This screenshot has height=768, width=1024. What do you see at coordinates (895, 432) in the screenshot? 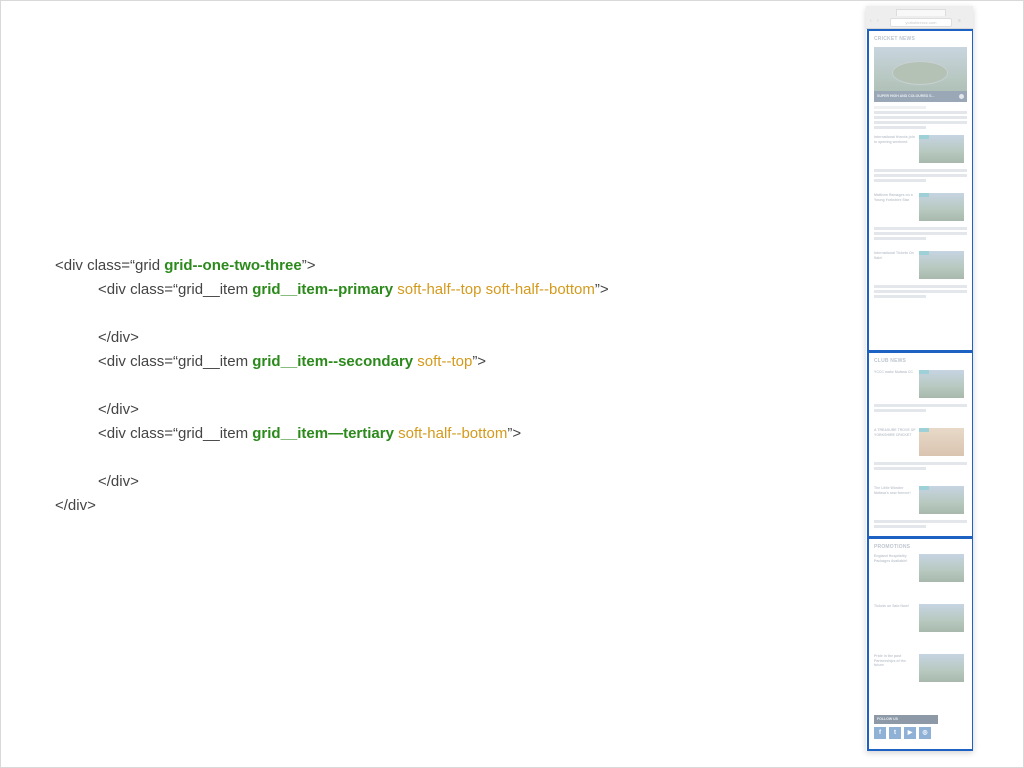
I see `story-title: A TREASURE TROVE OF YORKSHIRE CRICKET` at bounding box center [895, 432].